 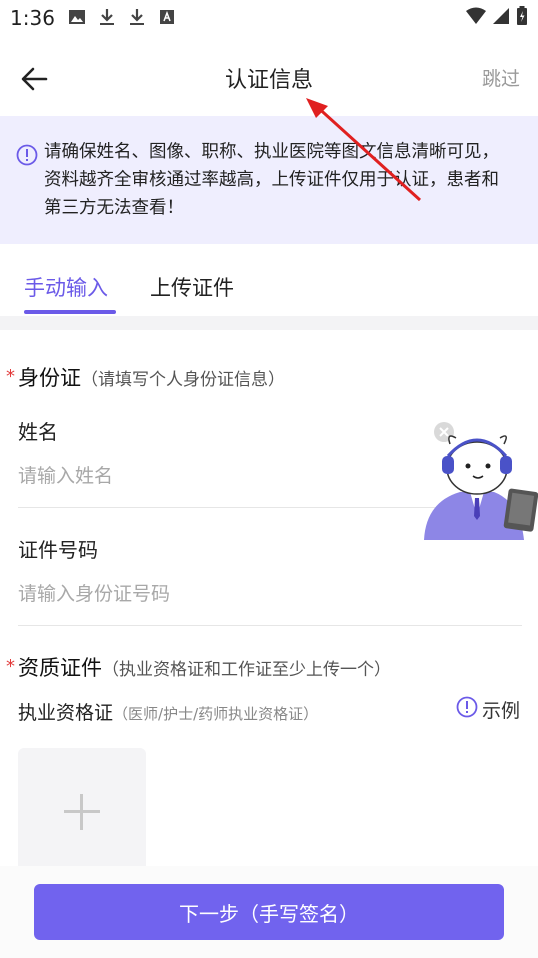 What do you see at coordinates (501, 18) in the screenshot?
I see `signal-icon` at bounding box center [501, 18].